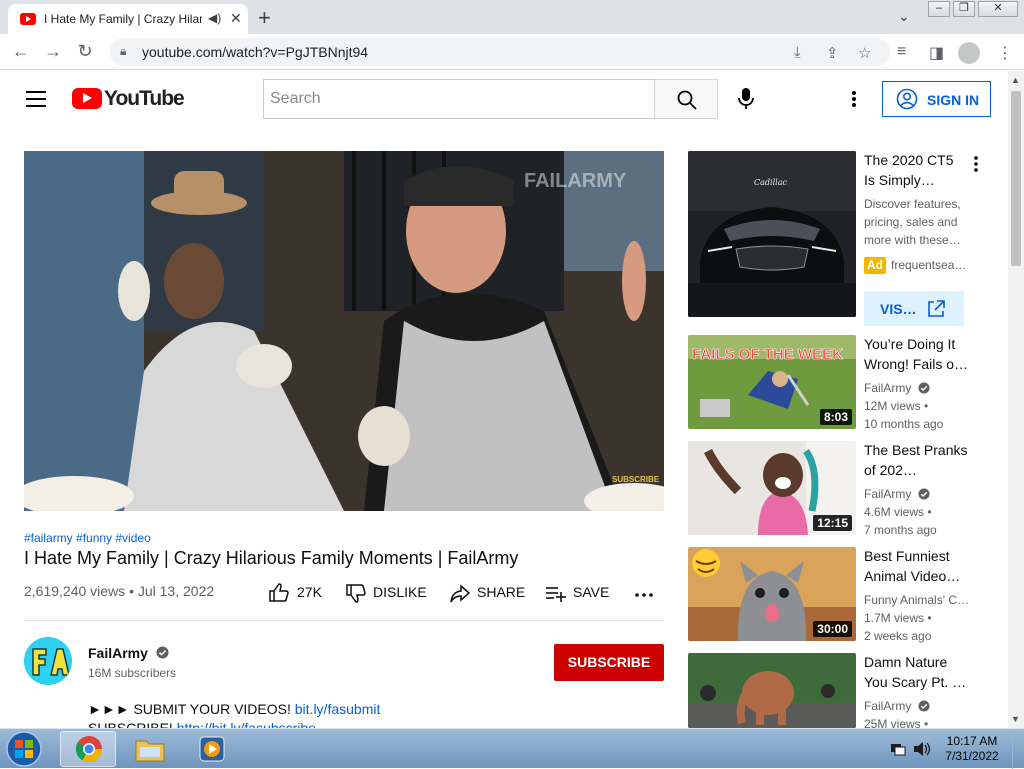 This screenshot has width=1024, height=769. I want to click on related-views: 1.7M views •, so click(898, 618).